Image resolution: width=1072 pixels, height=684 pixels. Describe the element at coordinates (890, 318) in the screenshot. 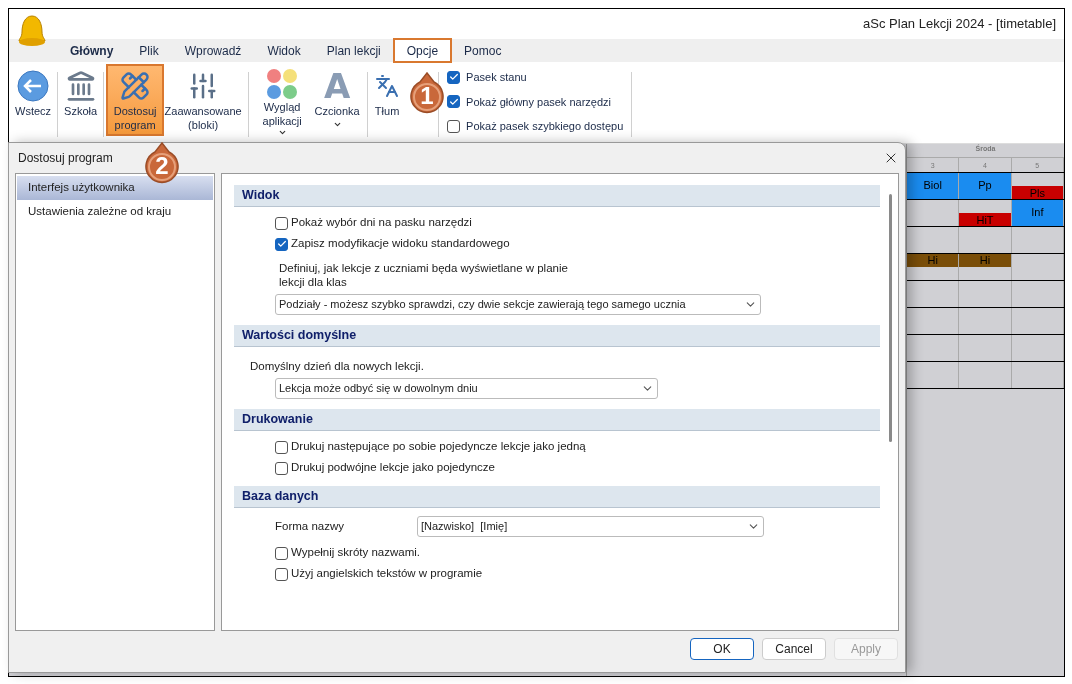

I see `scrollbar` at that location.